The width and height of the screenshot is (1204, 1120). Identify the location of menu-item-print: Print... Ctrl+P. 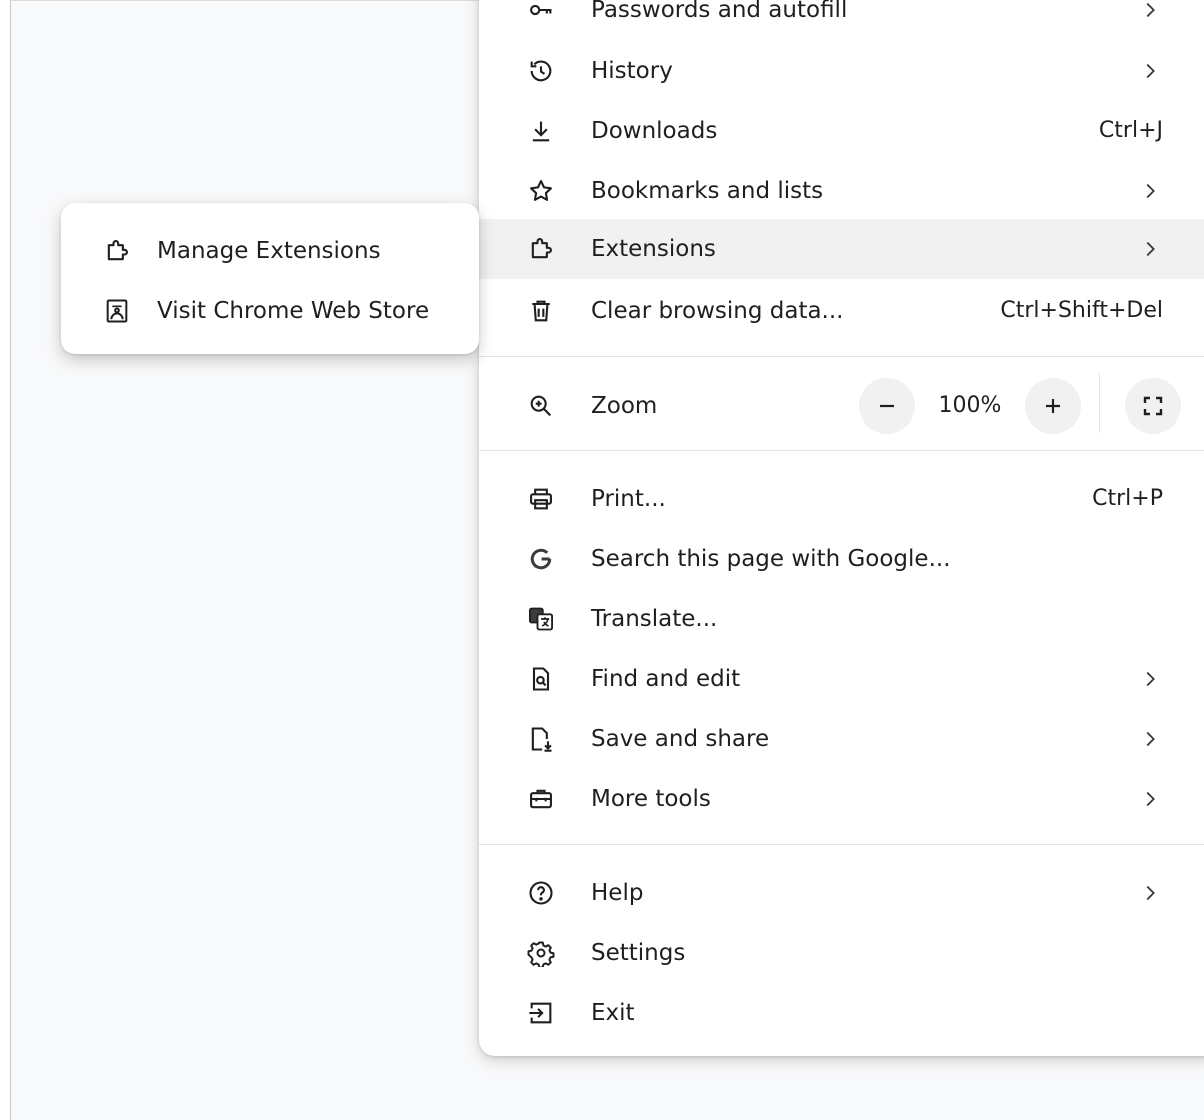
(841, 499).